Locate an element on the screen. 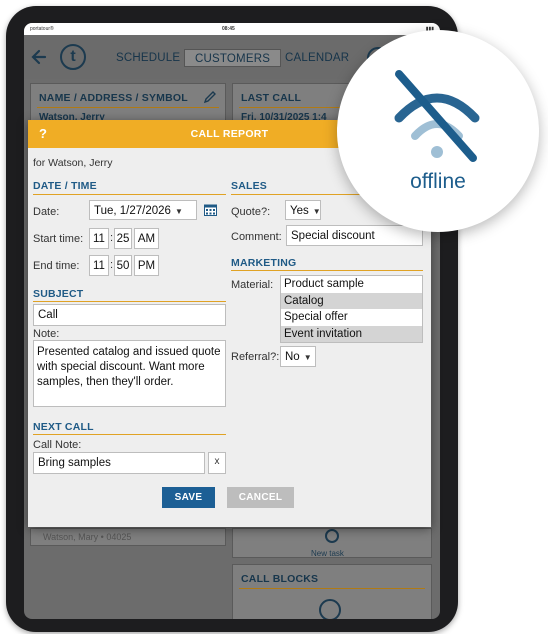  last-call-header: LAST CALL is located at coordinates (271, 98).